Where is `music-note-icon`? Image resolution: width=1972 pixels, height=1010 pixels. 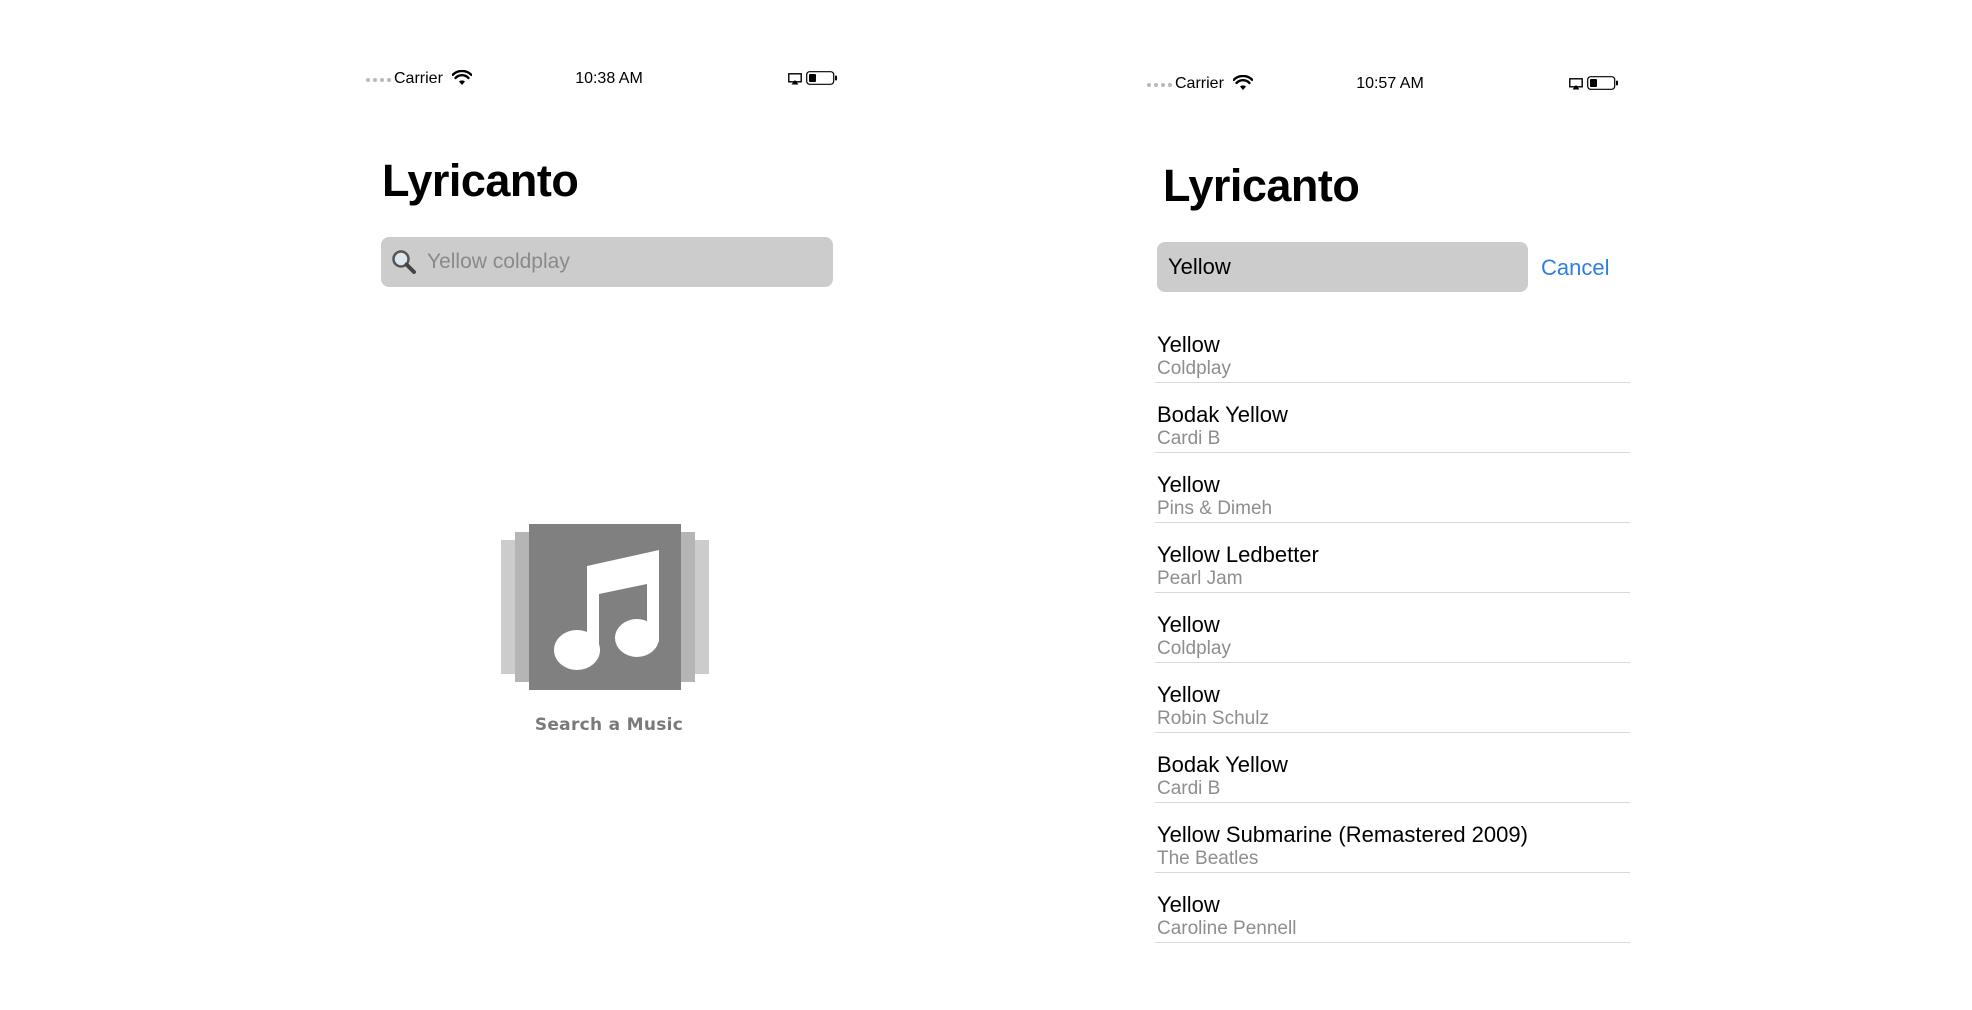
music-note-icon is located at coordinates (606, 610).